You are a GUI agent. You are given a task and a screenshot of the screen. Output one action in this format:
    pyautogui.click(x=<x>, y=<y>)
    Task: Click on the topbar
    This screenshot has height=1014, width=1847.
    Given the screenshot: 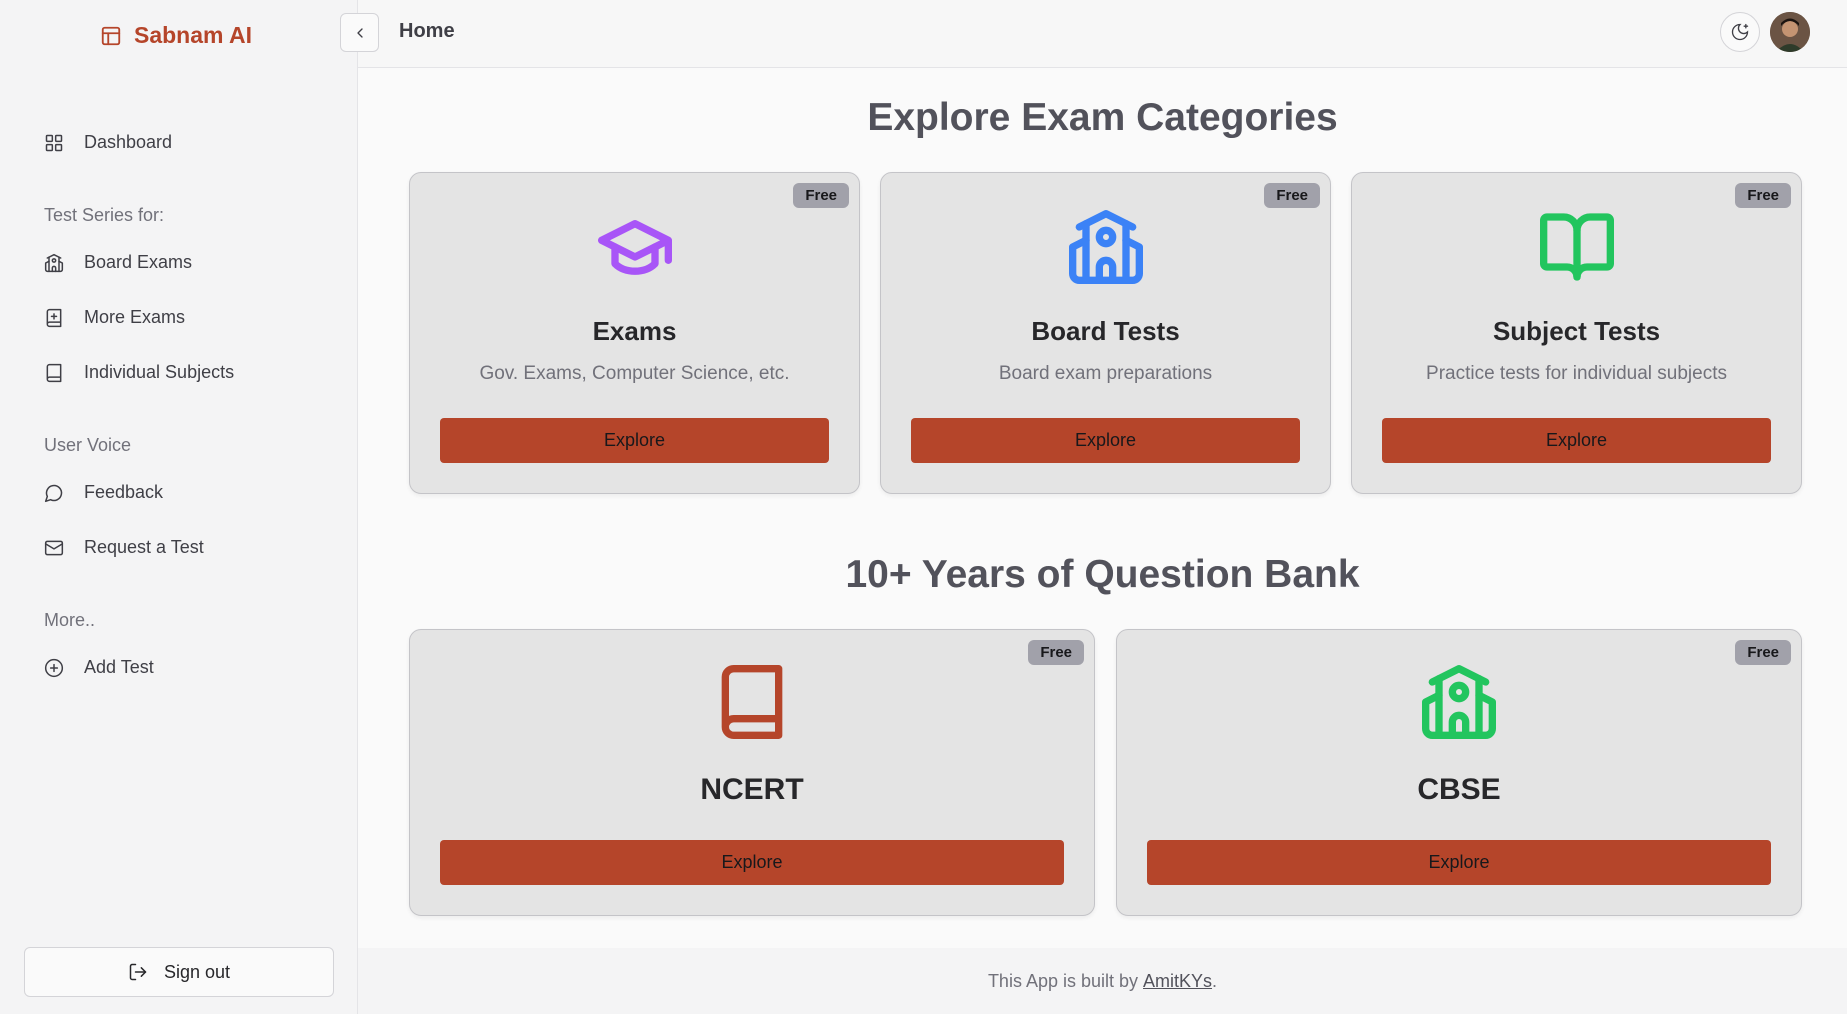 What is the action you would take?
    pyautogui.click(x=1102, y=34)
    